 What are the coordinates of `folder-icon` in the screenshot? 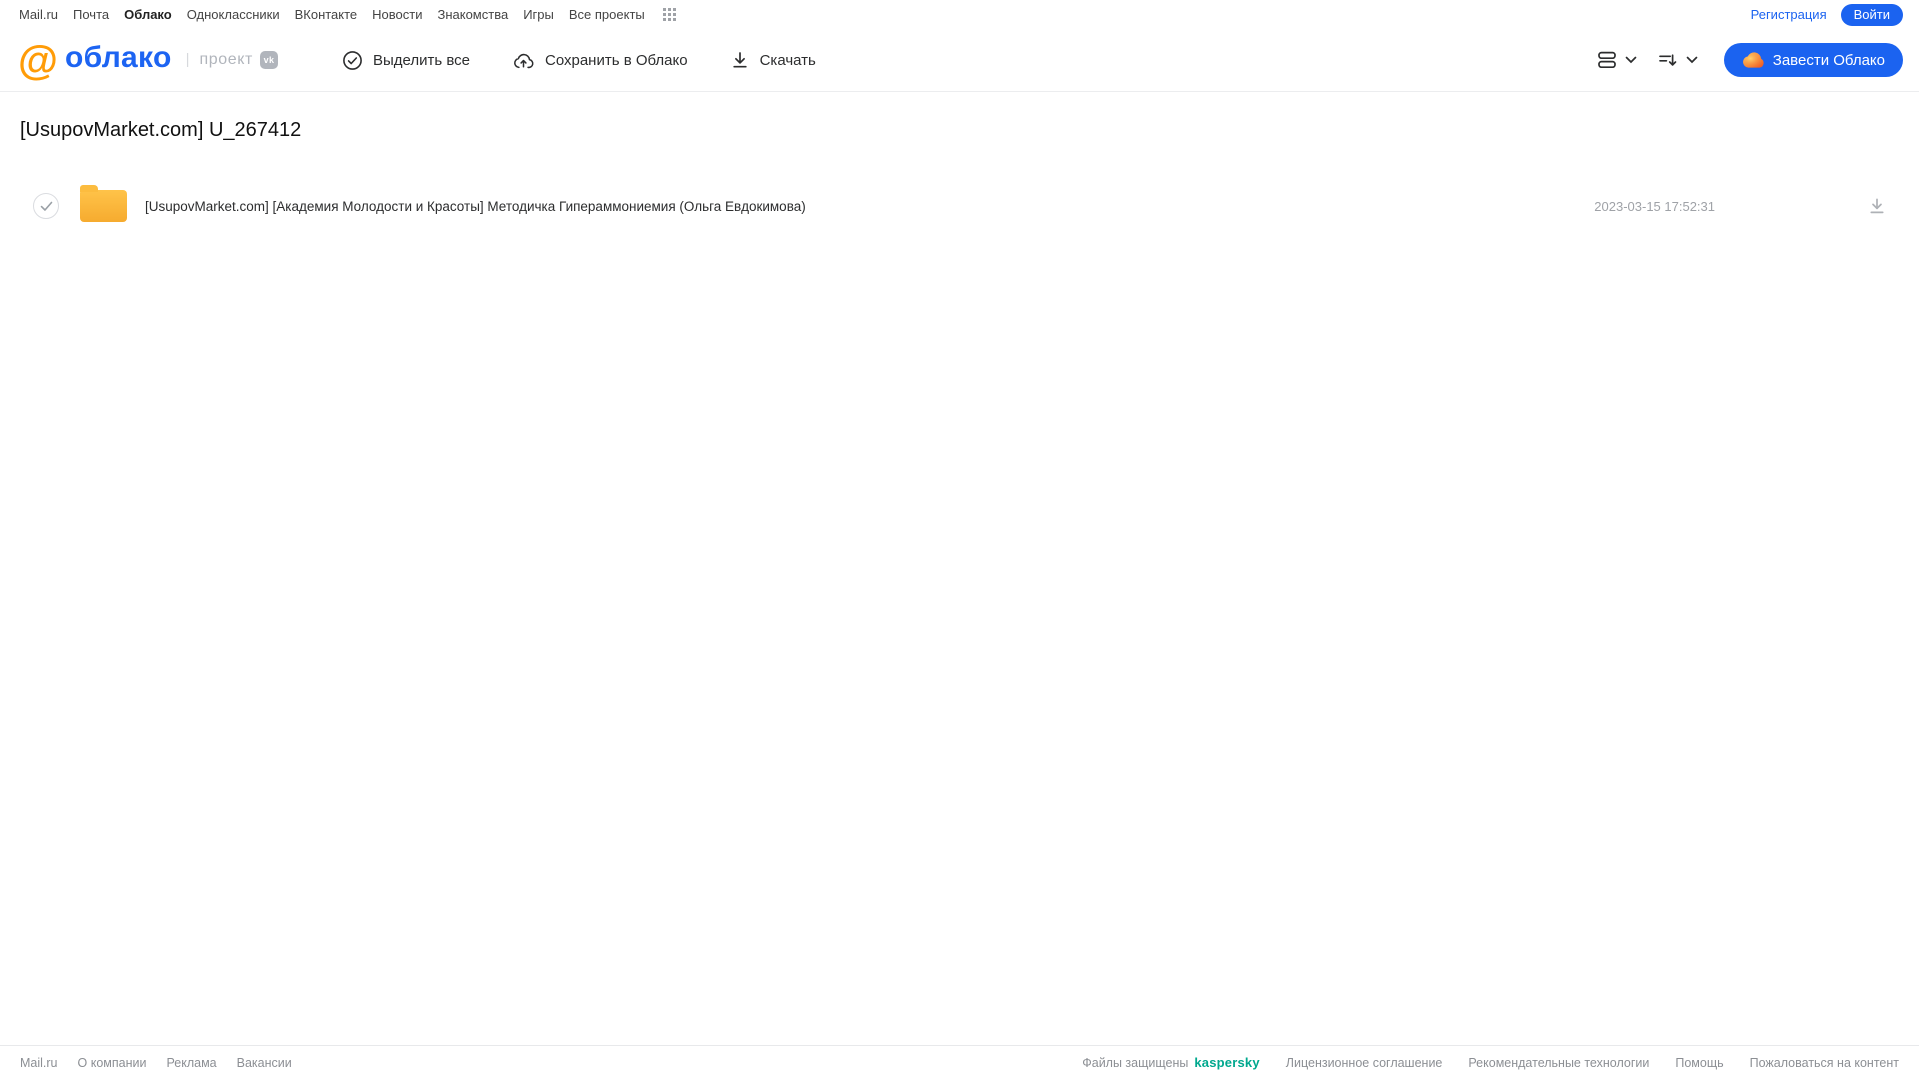 It's located at (103, 203).